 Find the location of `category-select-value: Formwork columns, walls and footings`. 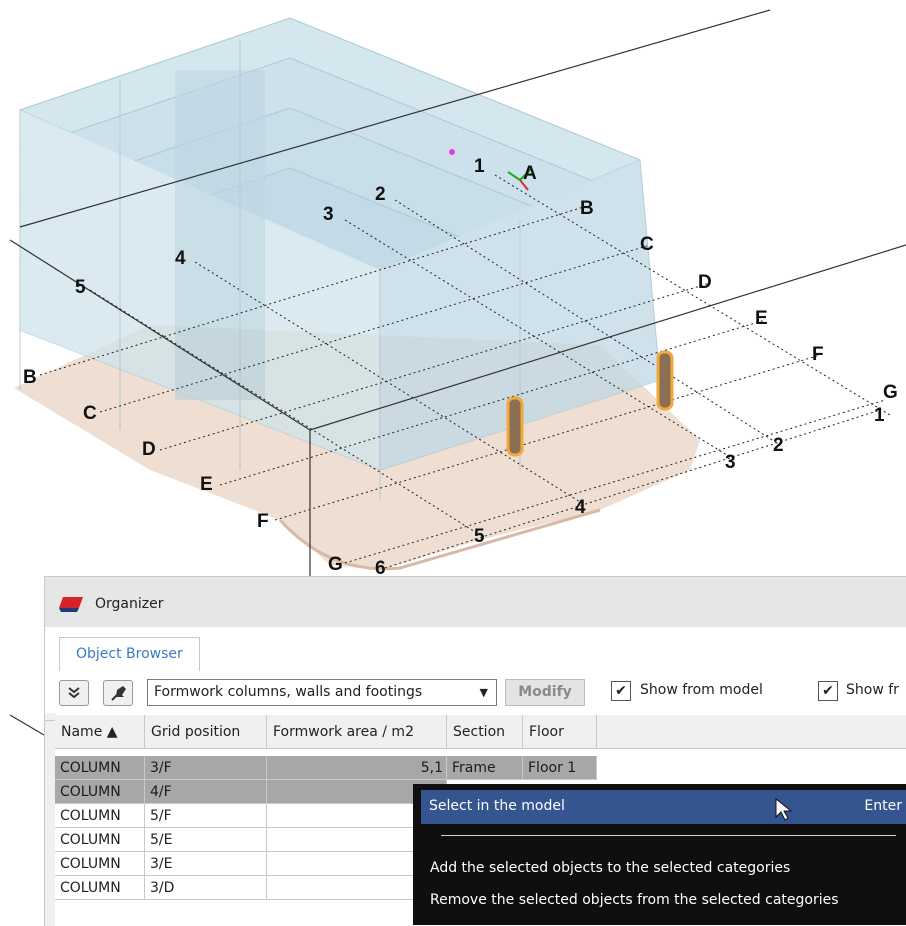

category-select-value: Formwork columns, walls and footings is located at coordinates (288, 692).